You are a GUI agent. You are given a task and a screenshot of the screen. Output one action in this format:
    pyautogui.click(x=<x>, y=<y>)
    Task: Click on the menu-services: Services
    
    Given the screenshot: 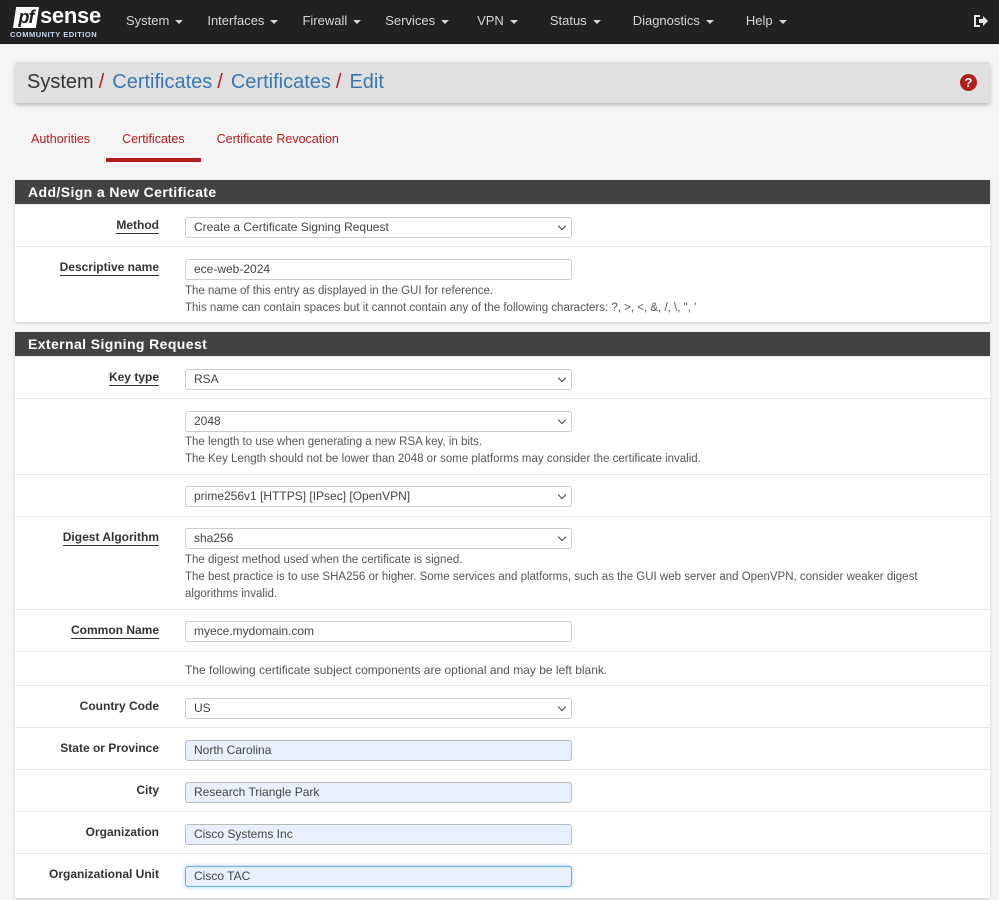 What is the action you would take?
    pyautogui.click(x=417, y=22)
    